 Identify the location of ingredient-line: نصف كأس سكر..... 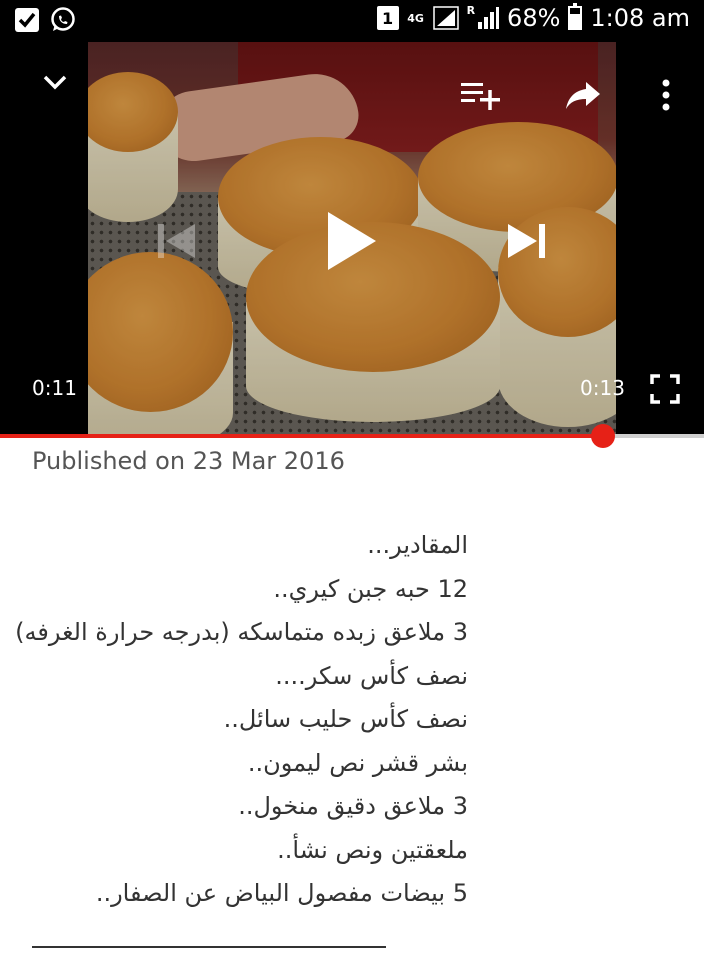
(371, 675).